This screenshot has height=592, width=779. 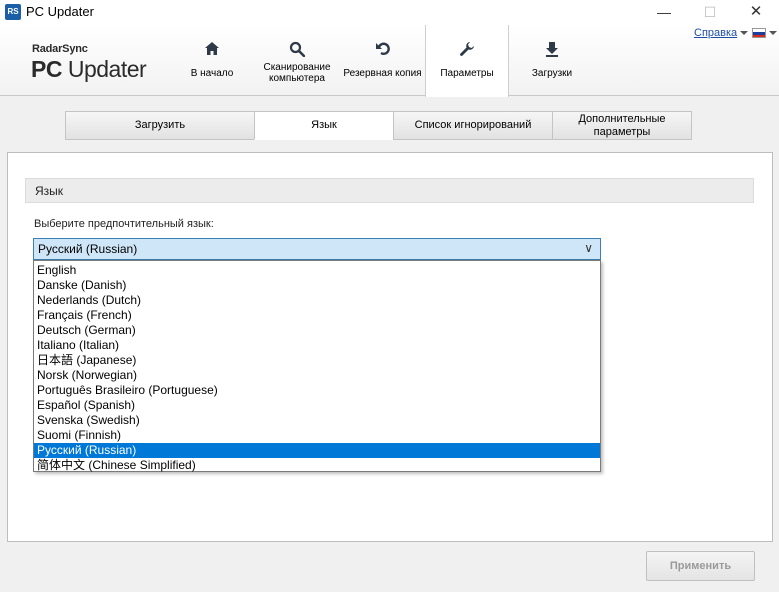 What do you see at coordinates (756, 12) in the screenshot?
I see `close-button: ✕` at bounding box center [756, 12].